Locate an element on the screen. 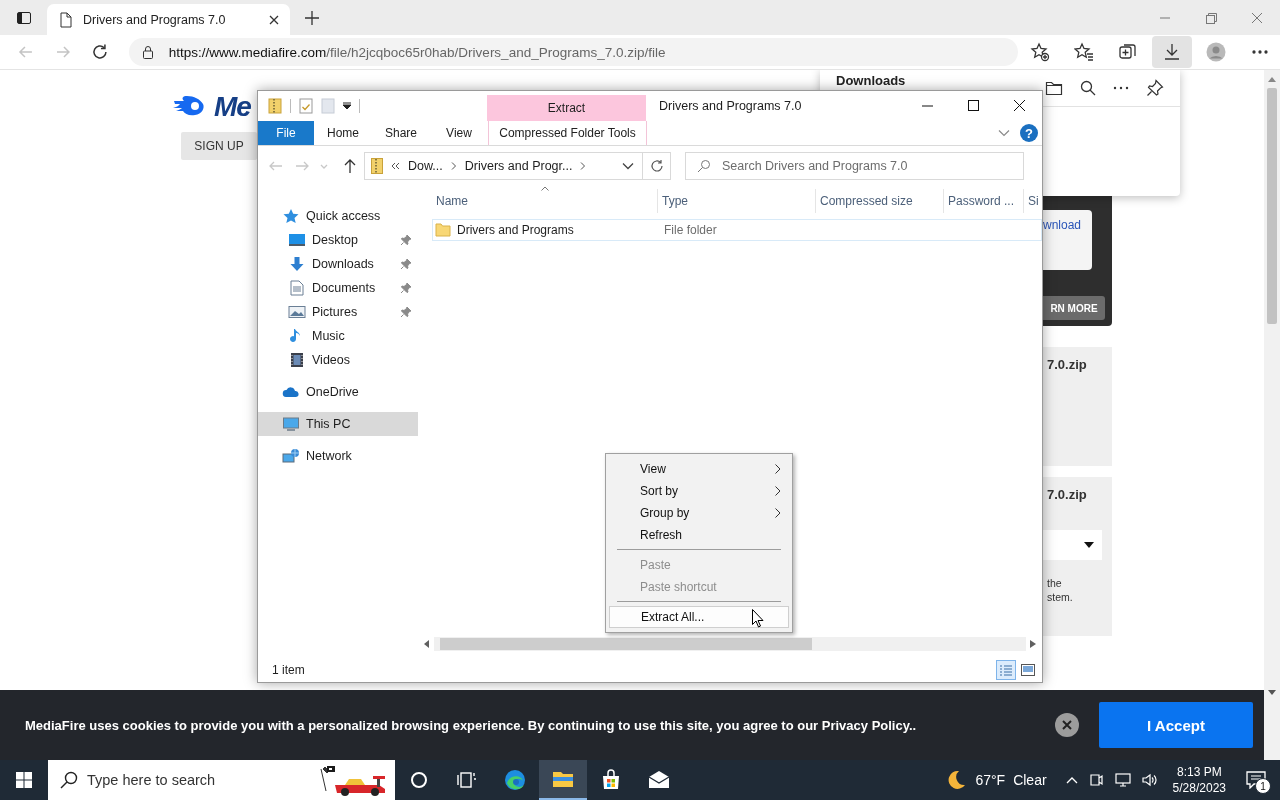 This screenshot has height=800, width=1280. column-header: Compressed size is located at coordinates (880, 201).